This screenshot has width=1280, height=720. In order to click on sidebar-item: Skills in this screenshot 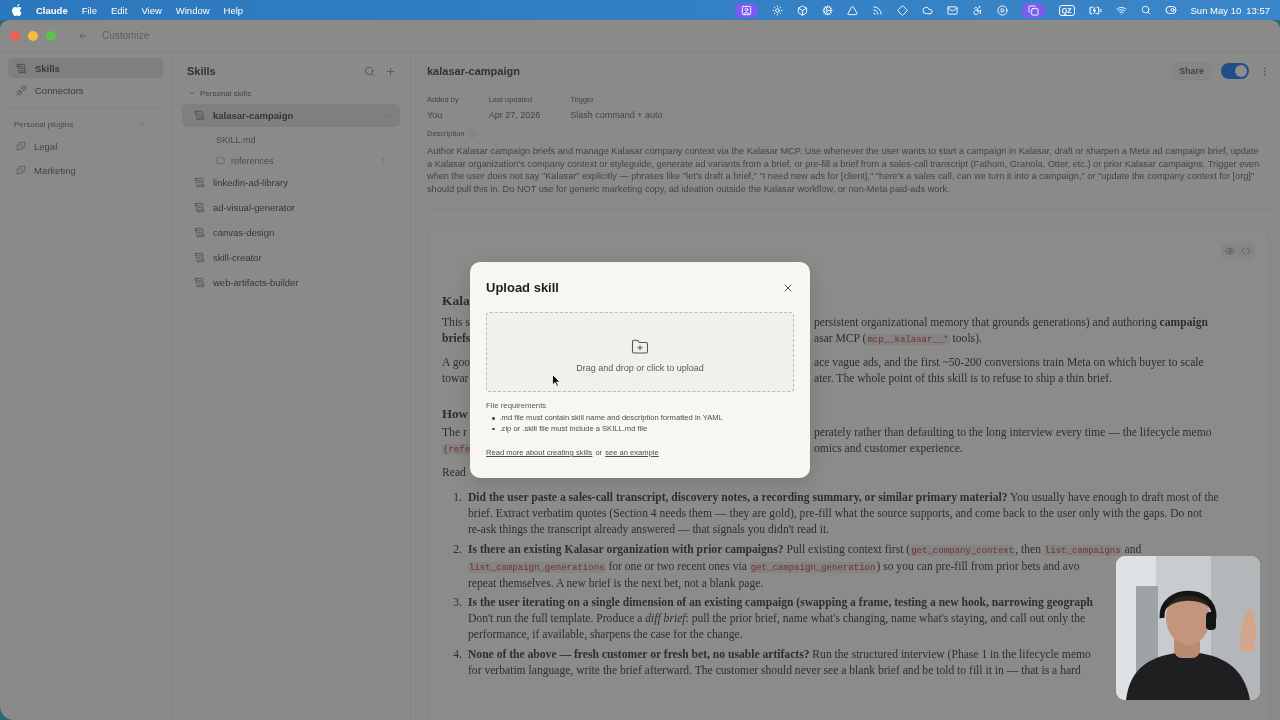, I will do `click(85, 68)`.